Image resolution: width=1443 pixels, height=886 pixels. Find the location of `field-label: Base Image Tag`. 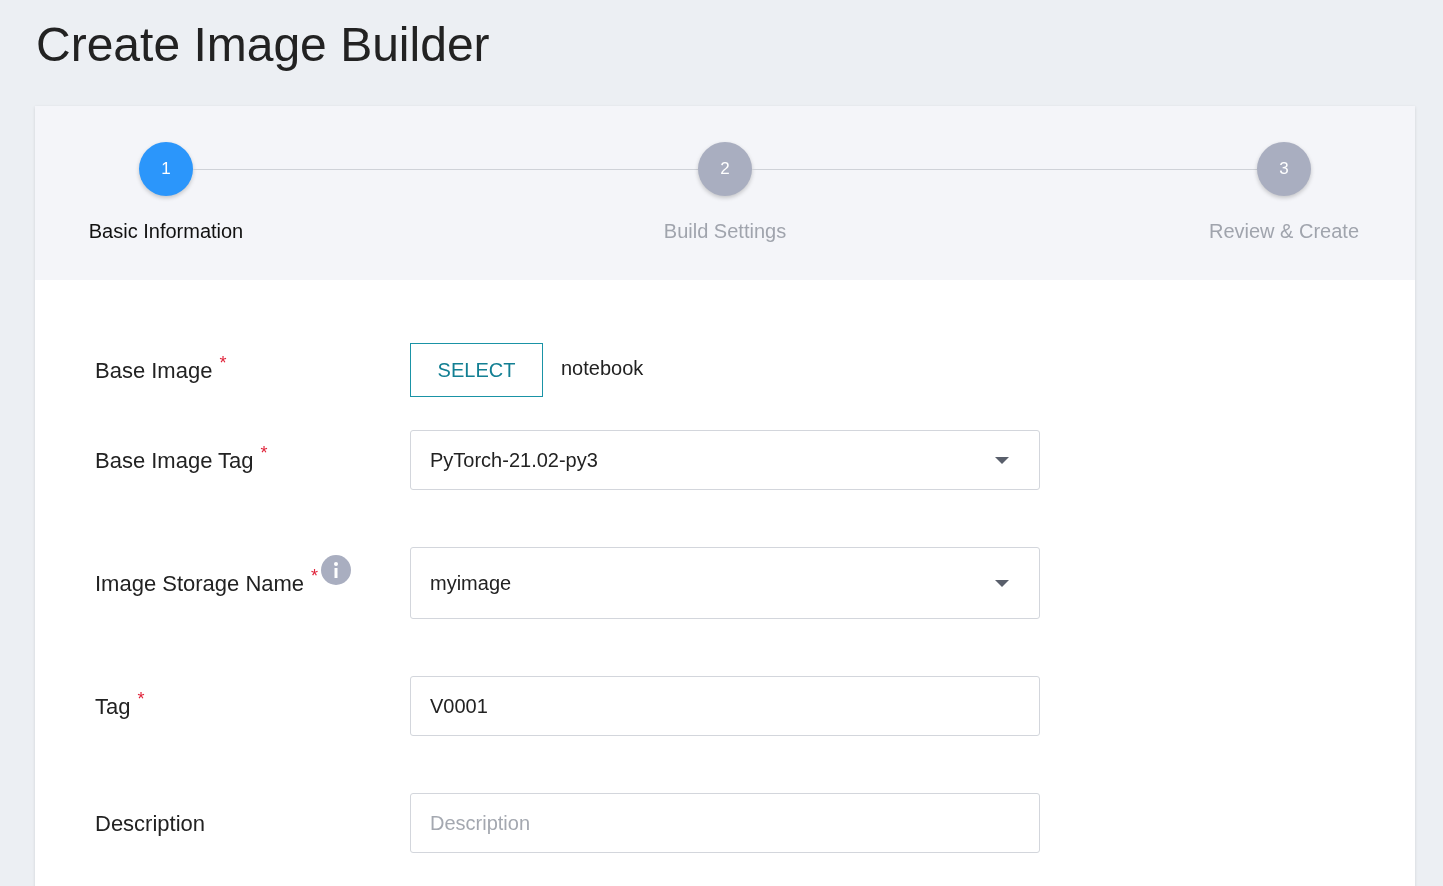

field-label: Base Image Tag is located at coordinates (174, 460).